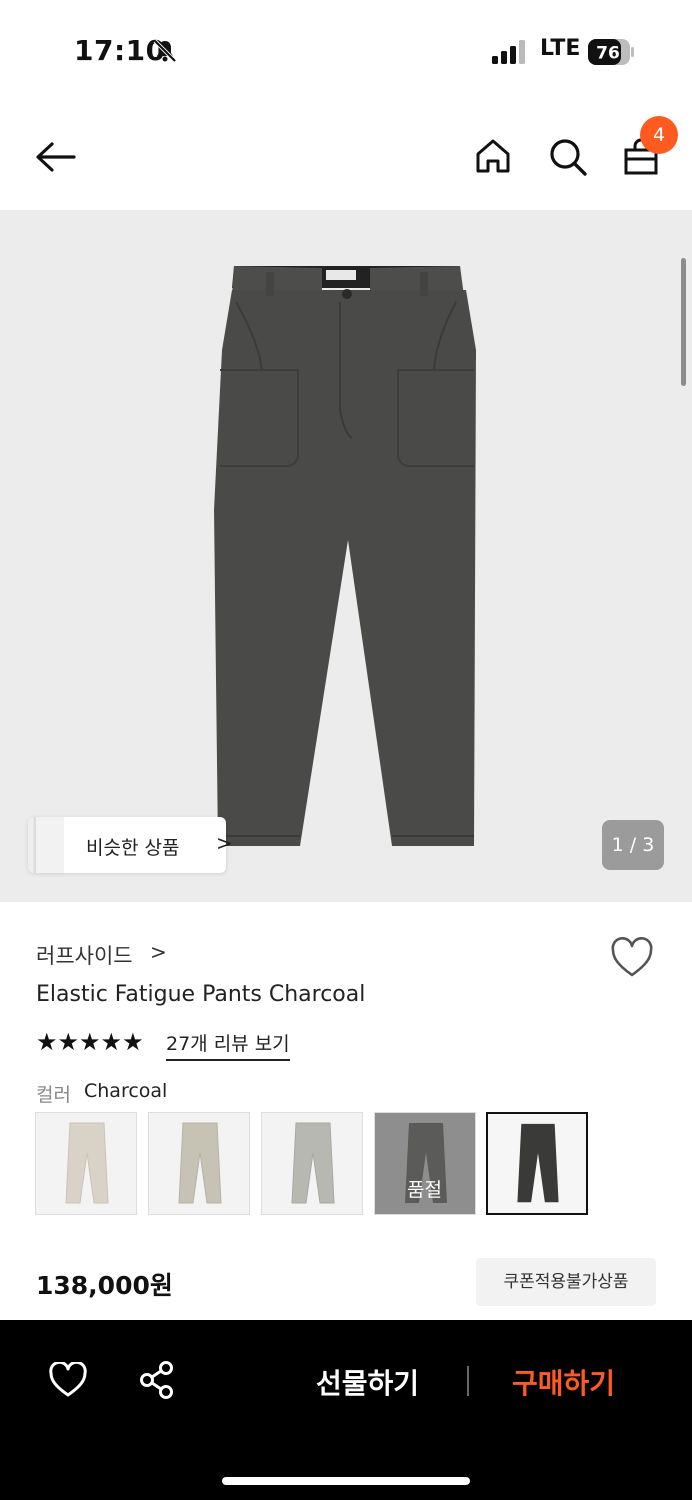  Describe the element at coordinates (157, 1380) in the screenshot. I see `share-icon` at that location.